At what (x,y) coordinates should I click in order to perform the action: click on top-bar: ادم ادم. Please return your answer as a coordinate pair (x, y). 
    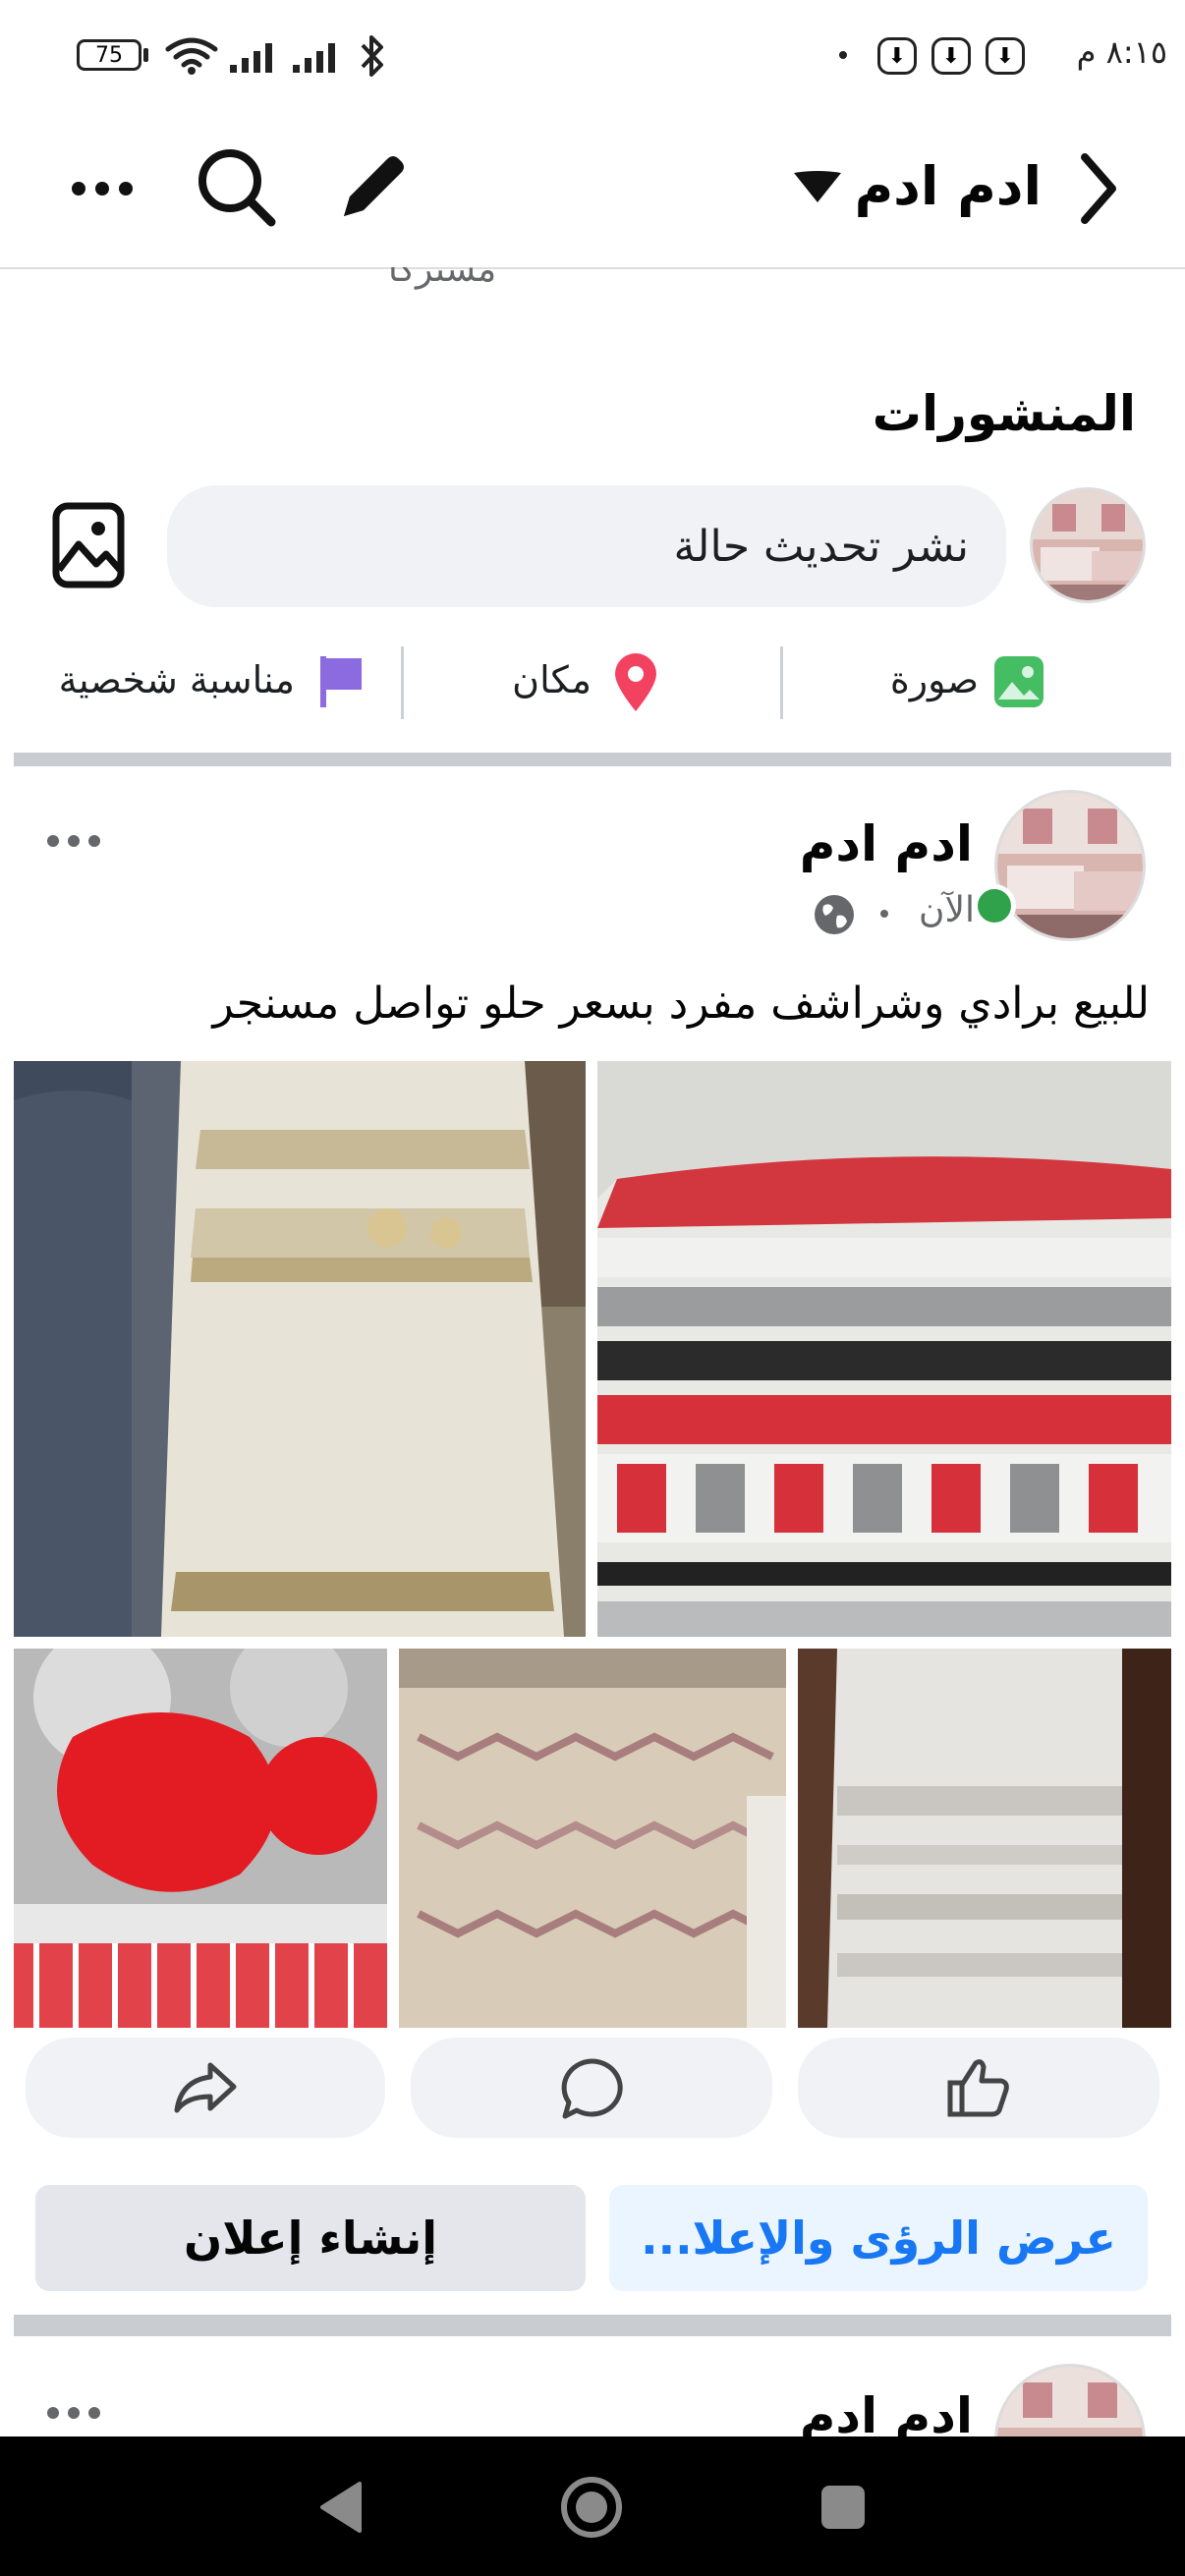
    Looking at the image, I should click on (592, 189).